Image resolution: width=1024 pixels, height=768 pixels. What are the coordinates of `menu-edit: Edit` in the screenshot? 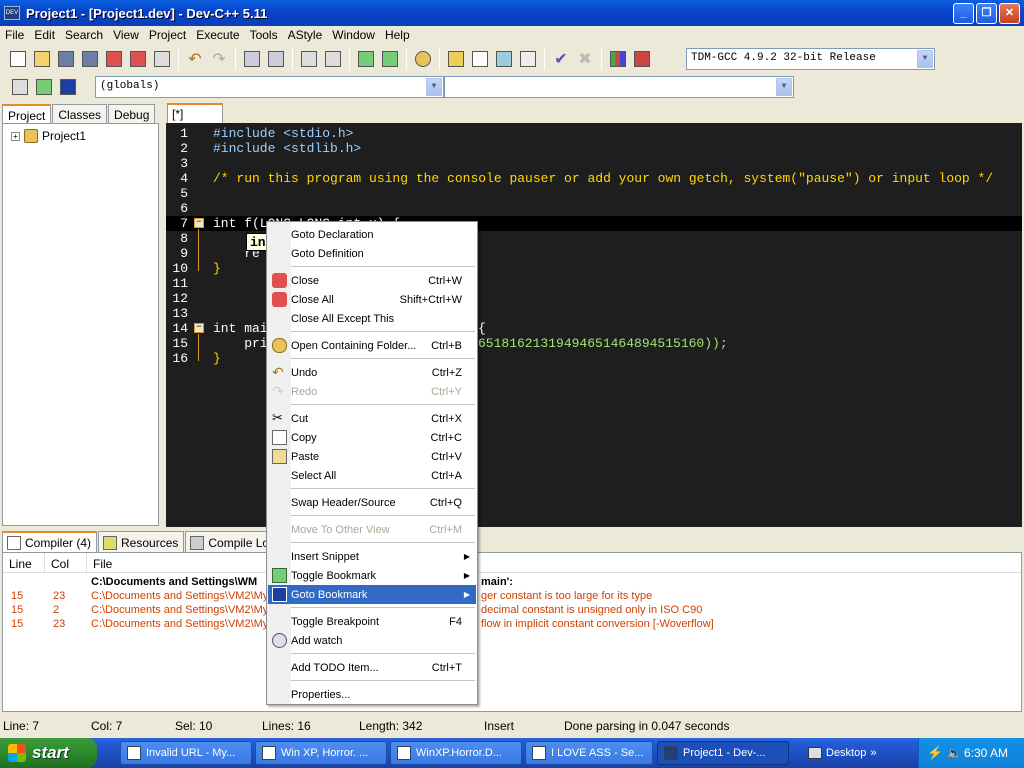 It's located at (44, 35).